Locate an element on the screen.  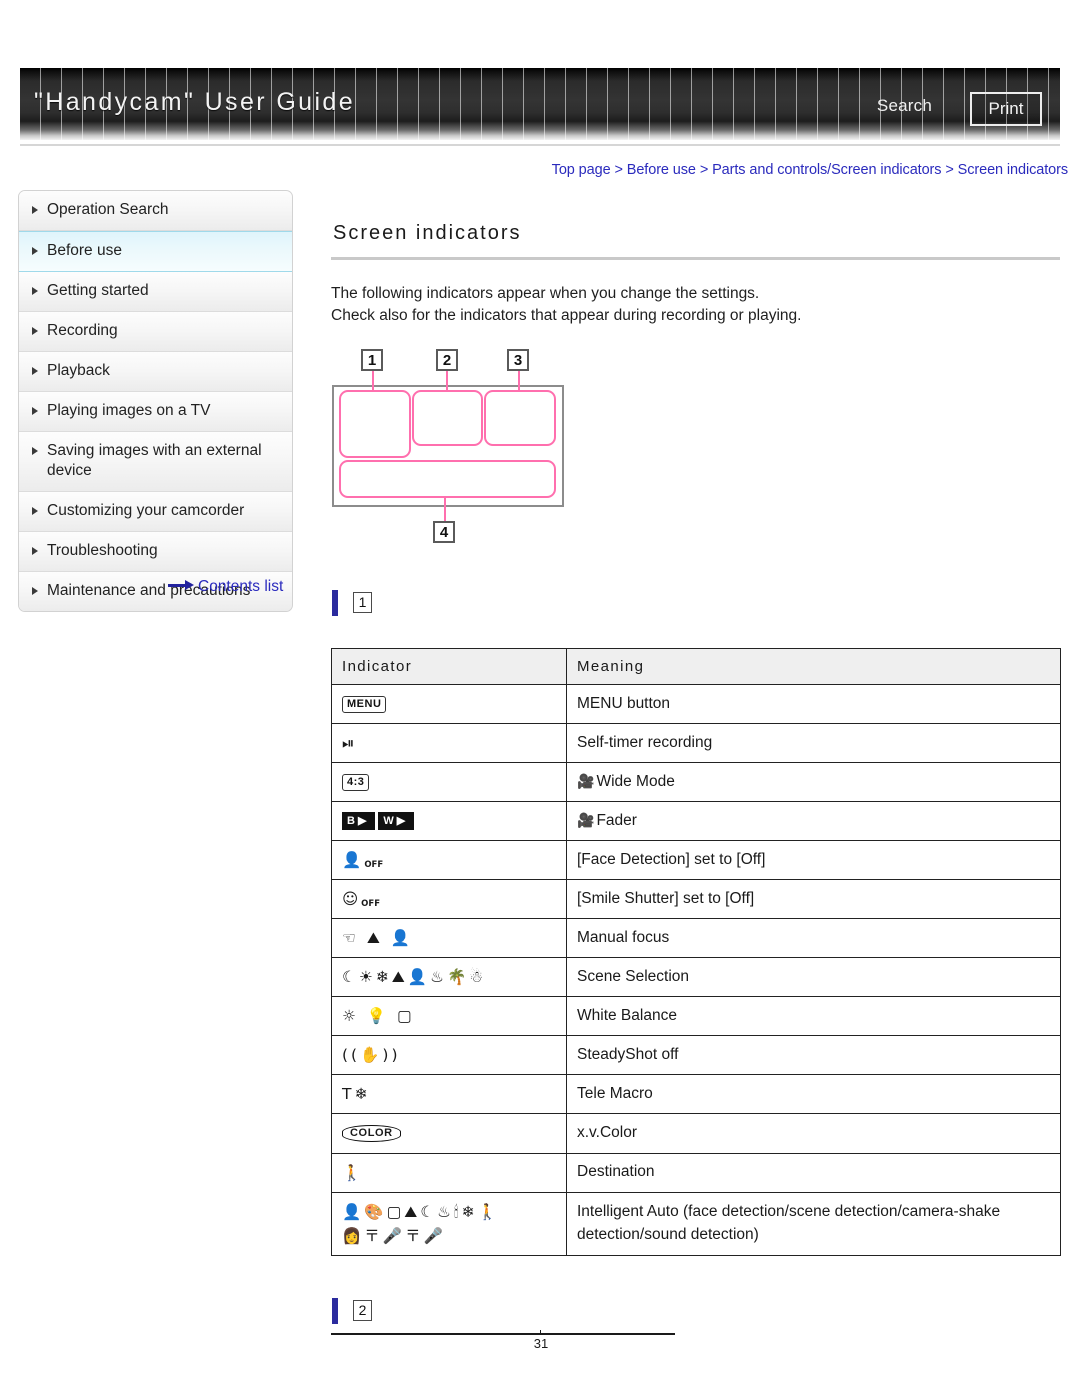
section-number: 2 is located at coordinates (362, 1310).